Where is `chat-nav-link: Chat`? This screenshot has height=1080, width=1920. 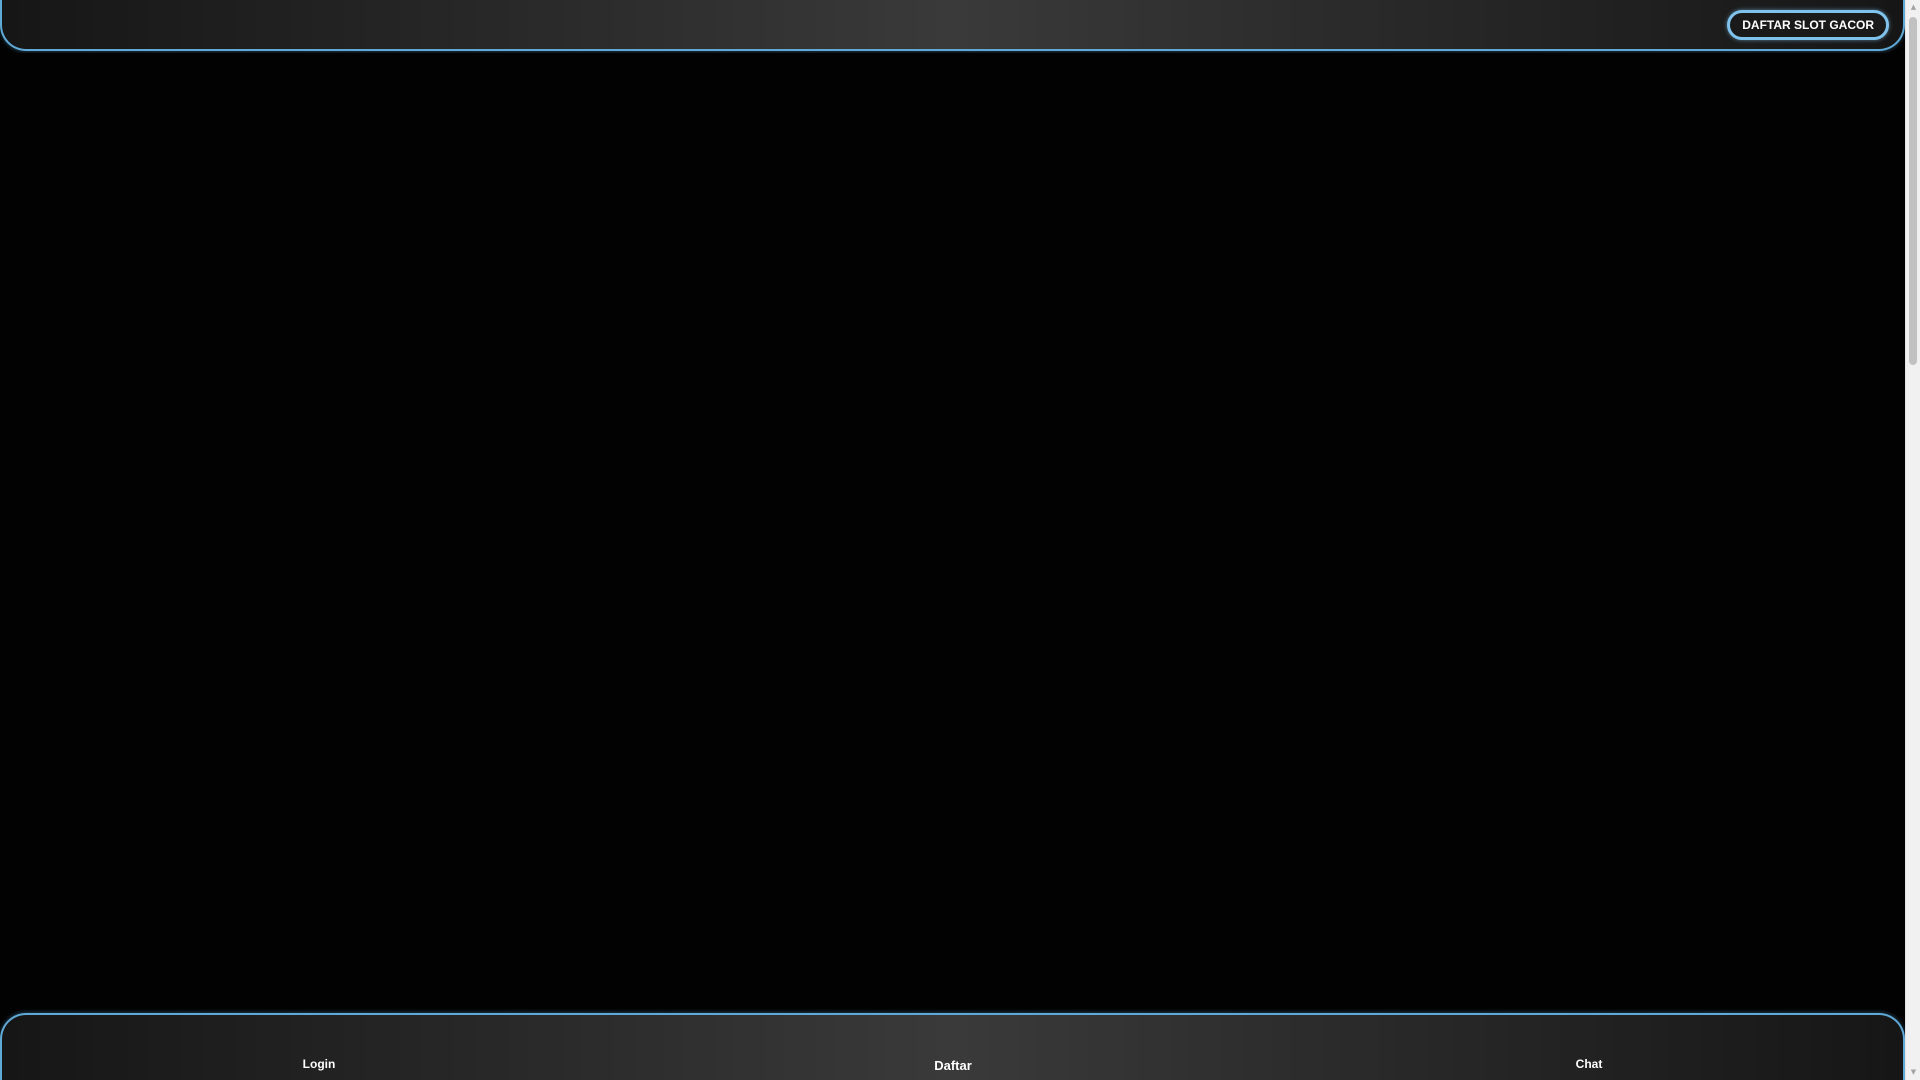 chat-nav-link: Chat is located at coordinates (1589, 1064).